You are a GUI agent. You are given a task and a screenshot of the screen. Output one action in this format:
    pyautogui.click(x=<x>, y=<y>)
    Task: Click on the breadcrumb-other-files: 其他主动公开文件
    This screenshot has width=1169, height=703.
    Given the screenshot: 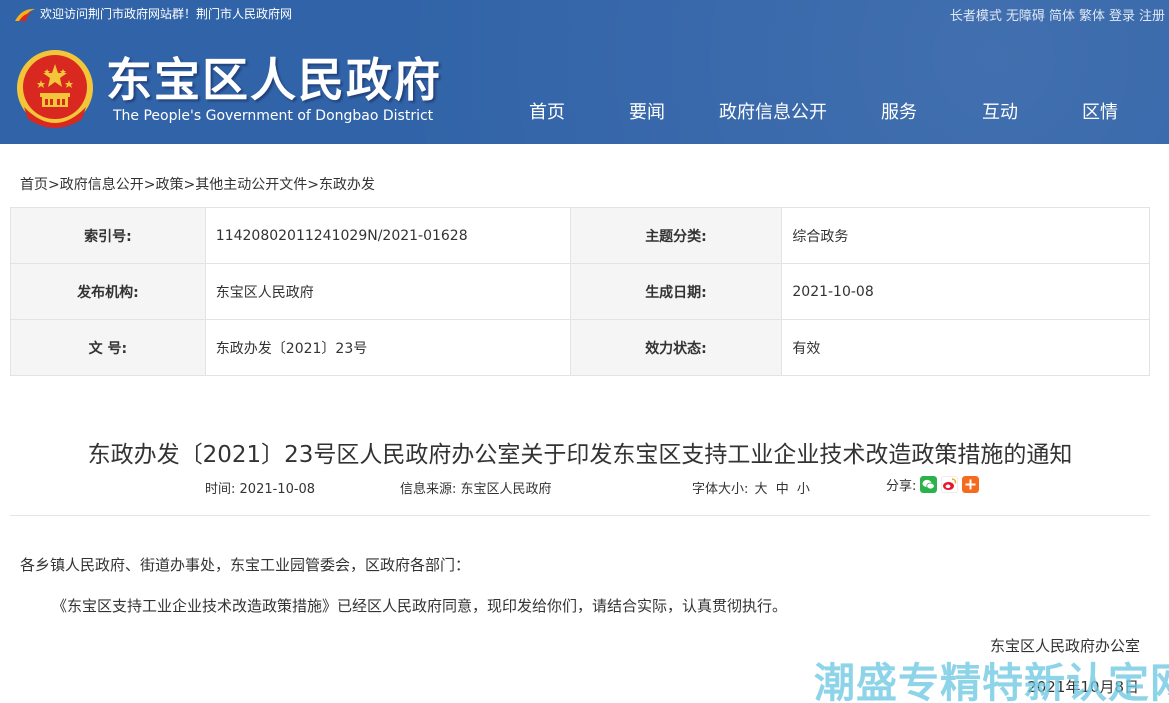 What is the action you would take?
    pyautogui.click(x=251, y=185)
    